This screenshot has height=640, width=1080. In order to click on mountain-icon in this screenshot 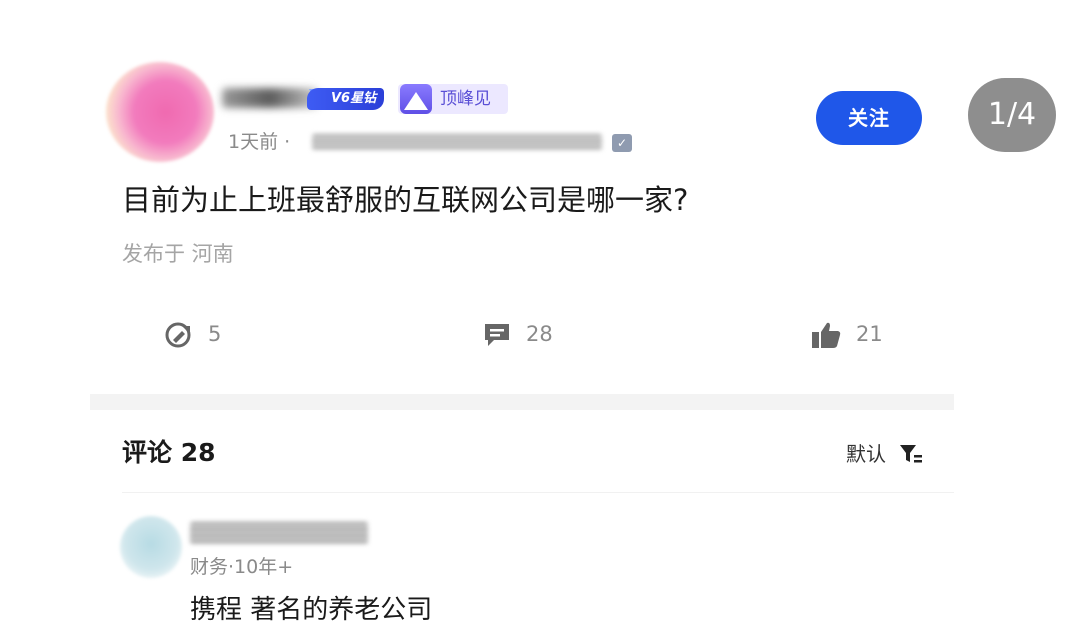, I will do `click(416, 99)`.